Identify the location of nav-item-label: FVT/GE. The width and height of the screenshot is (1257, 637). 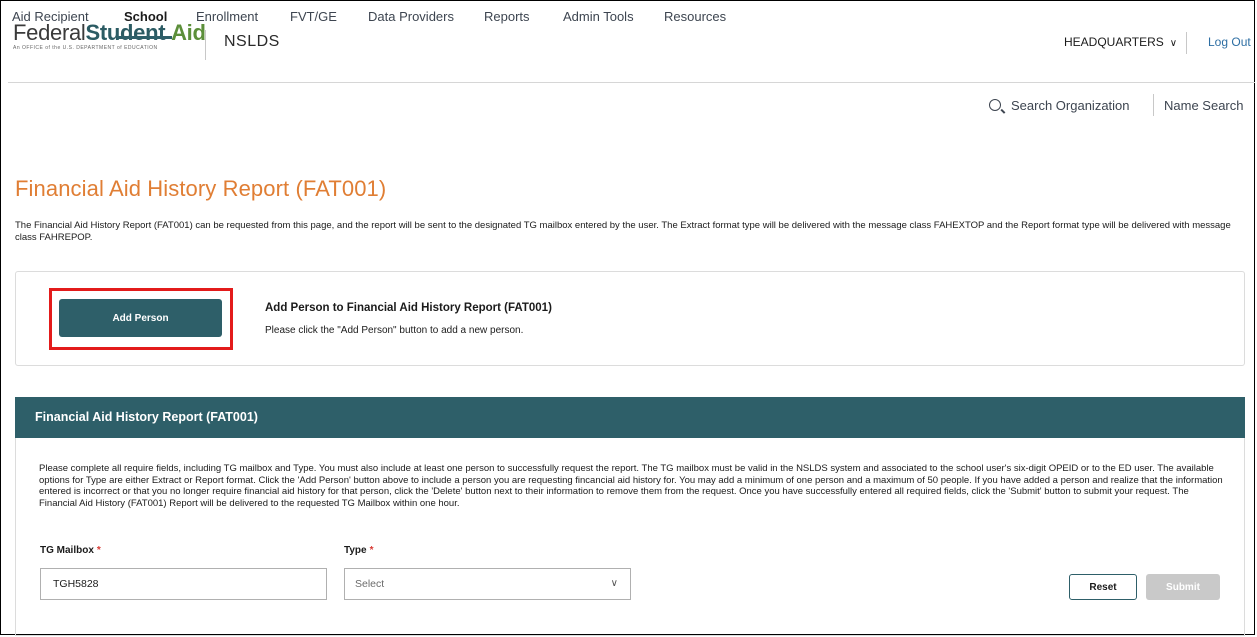
(313, 16).